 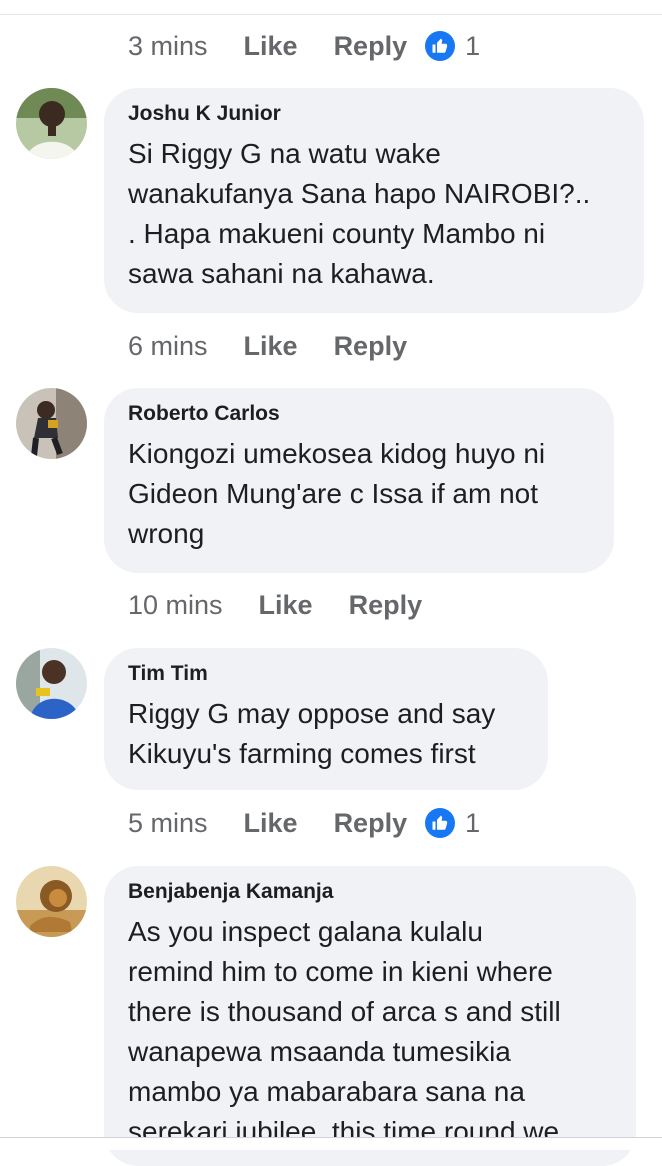 I want to click on comment-time: 5 mins, so click(x=168, y=823).